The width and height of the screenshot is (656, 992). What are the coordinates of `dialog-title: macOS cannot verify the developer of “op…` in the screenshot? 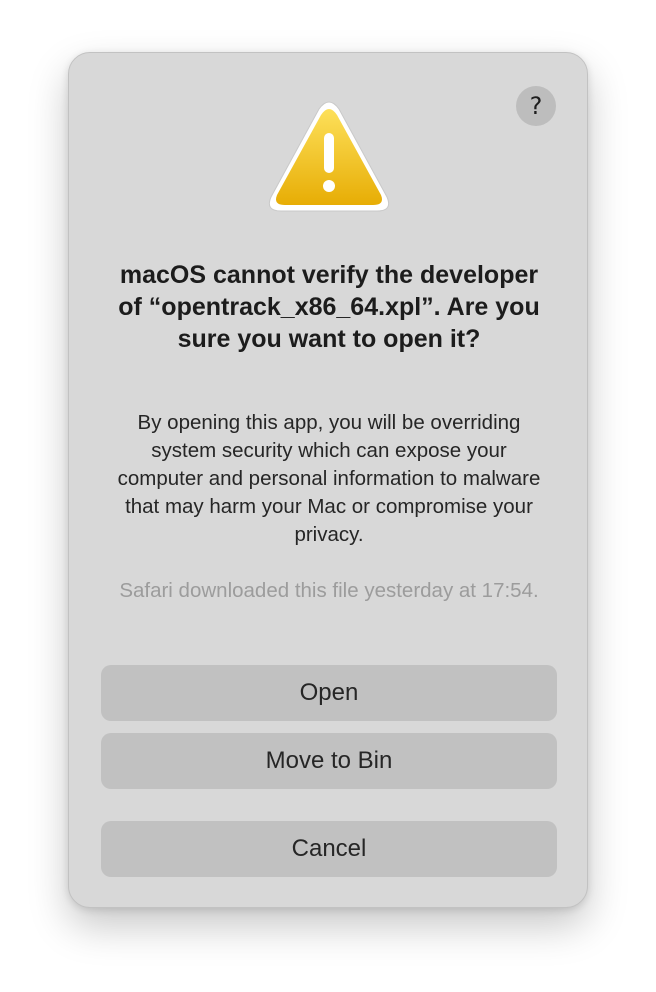 It's located at (329, 307).